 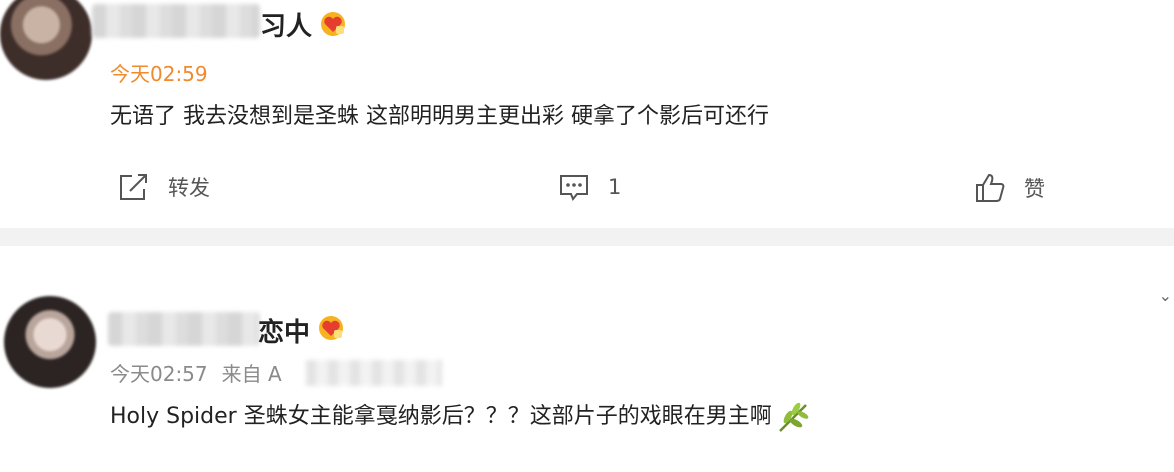 I want to click on chevron-down-icon: ⌄, so click(x=1165, y=295).